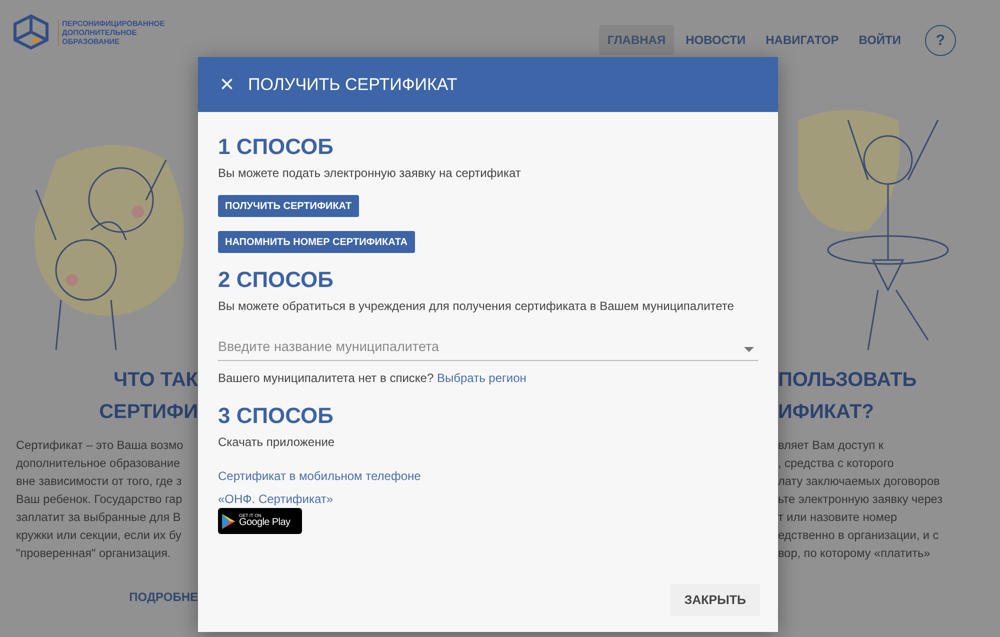 The width and height of the screenshot is (1000, 637). Describe the element at coordinates (228, 521) in the screenshot. I see `play-icon` at that location.